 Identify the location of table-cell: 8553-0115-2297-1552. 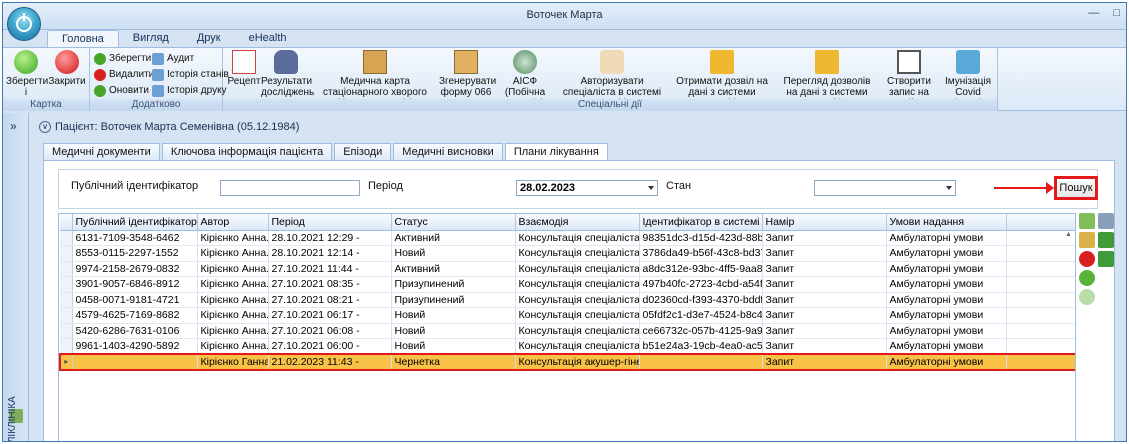
(135, 253).